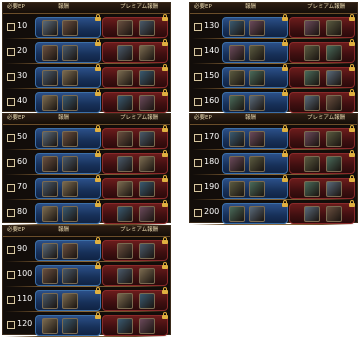 The image size is (360, 338). Describe the element at coordinates (22, 248) in the screenshot. I see `required-ep-value: 90` at that location.